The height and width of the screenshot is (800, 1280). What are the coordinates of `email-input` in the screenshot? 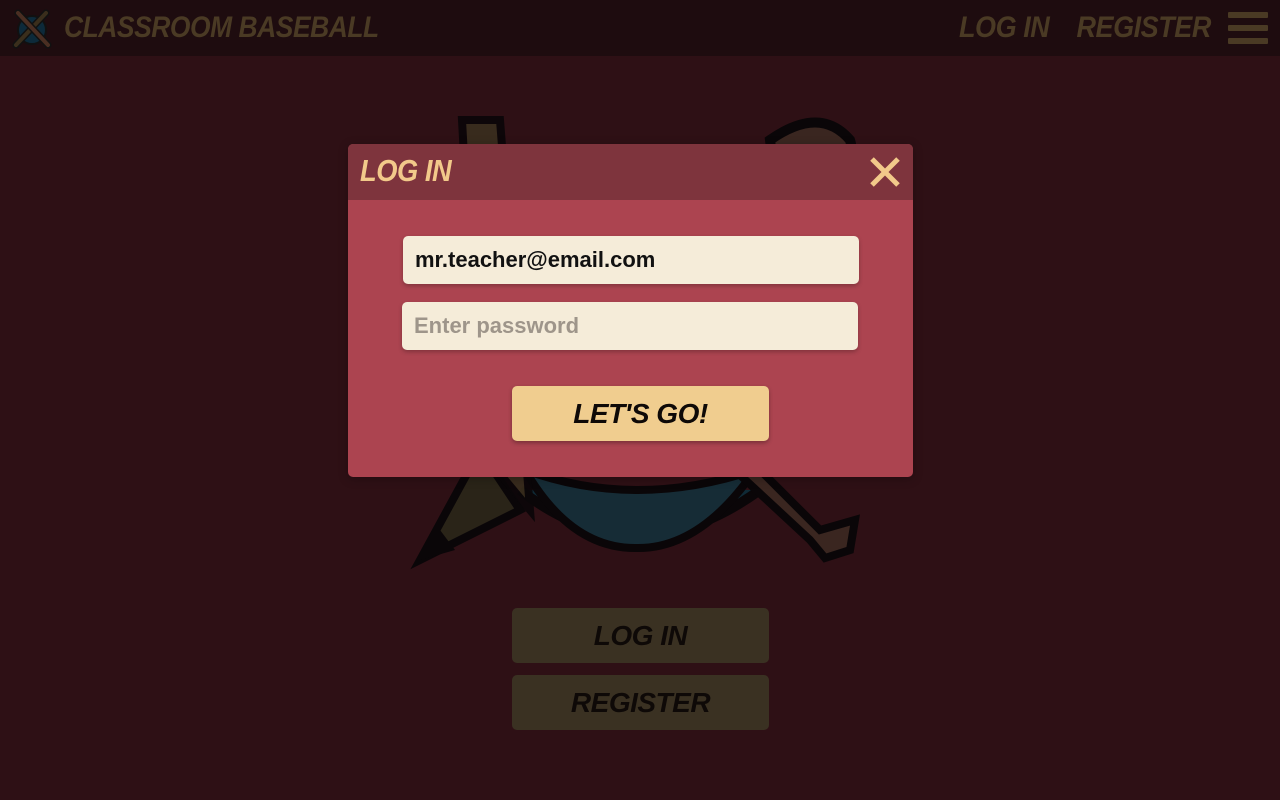 It's located at (631, 260).